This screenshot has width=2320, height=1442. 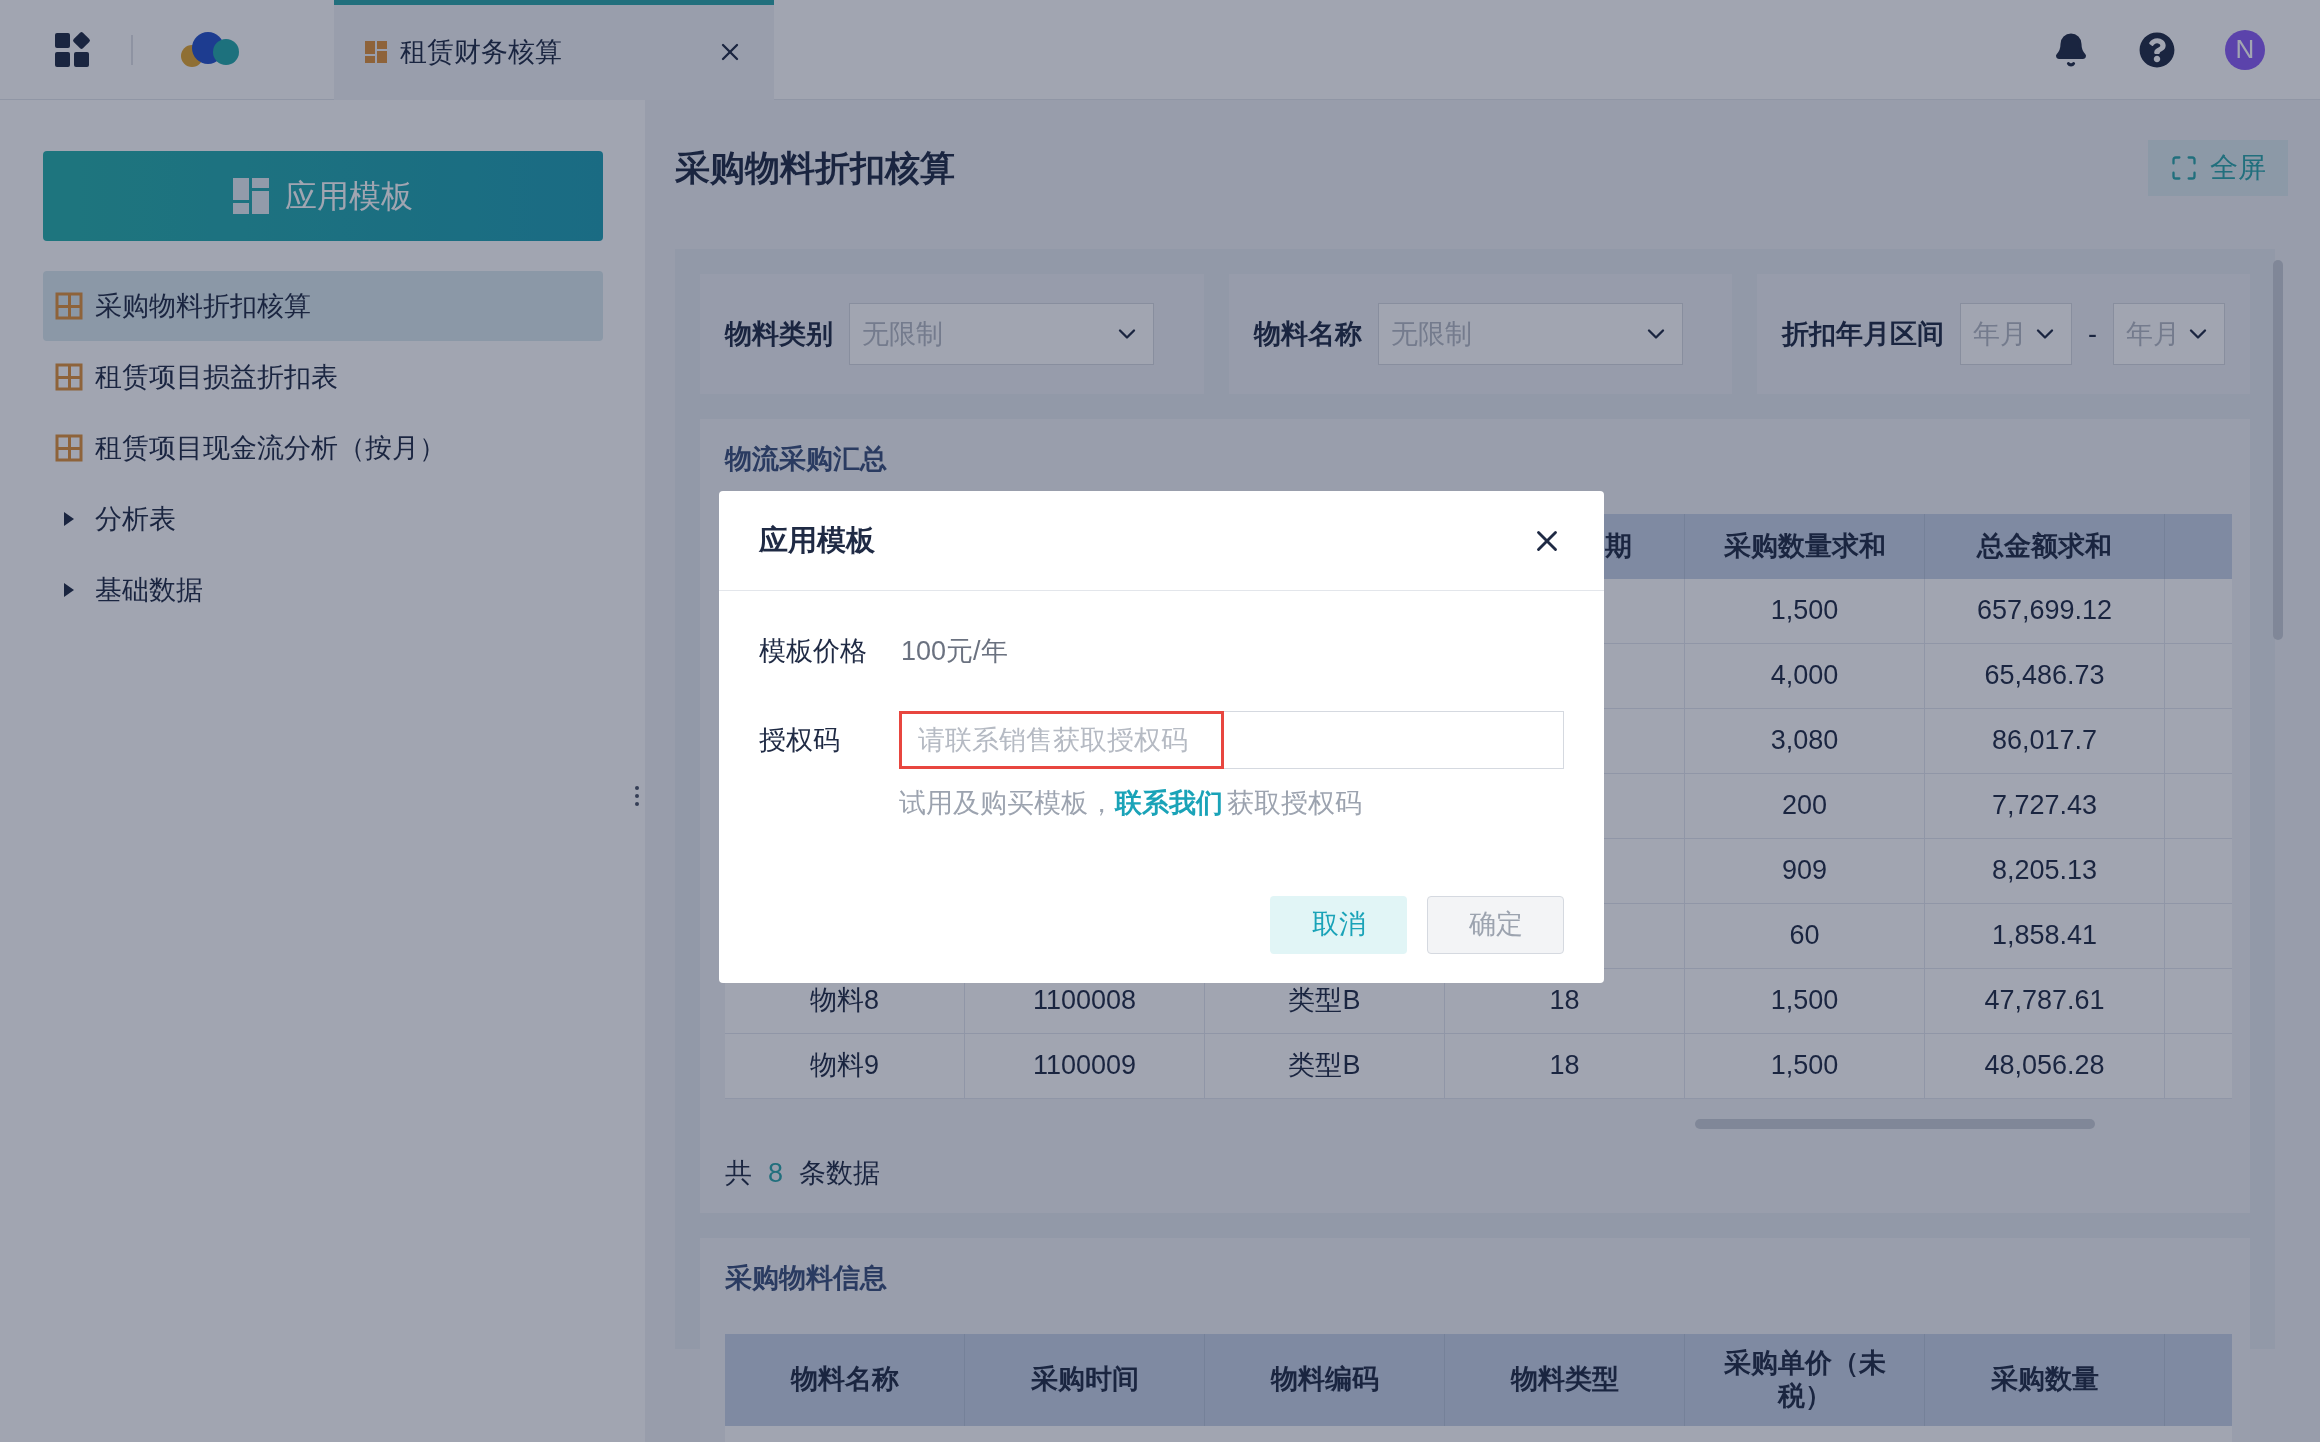 I want to click on apply-template-button: 应用模板, so click(x=323, y=196).